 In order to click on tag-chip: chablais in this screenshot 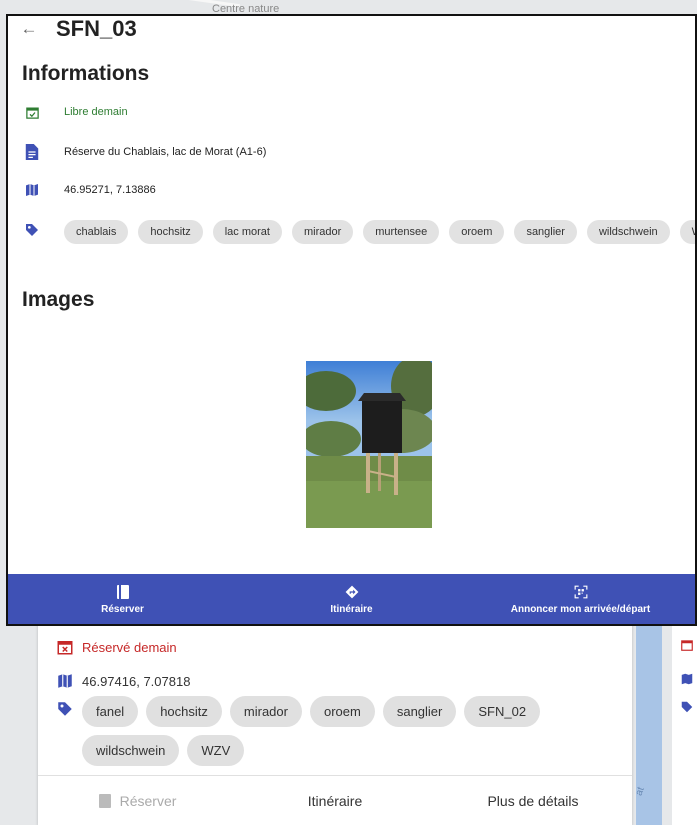, I will do `click(96, 232)`.